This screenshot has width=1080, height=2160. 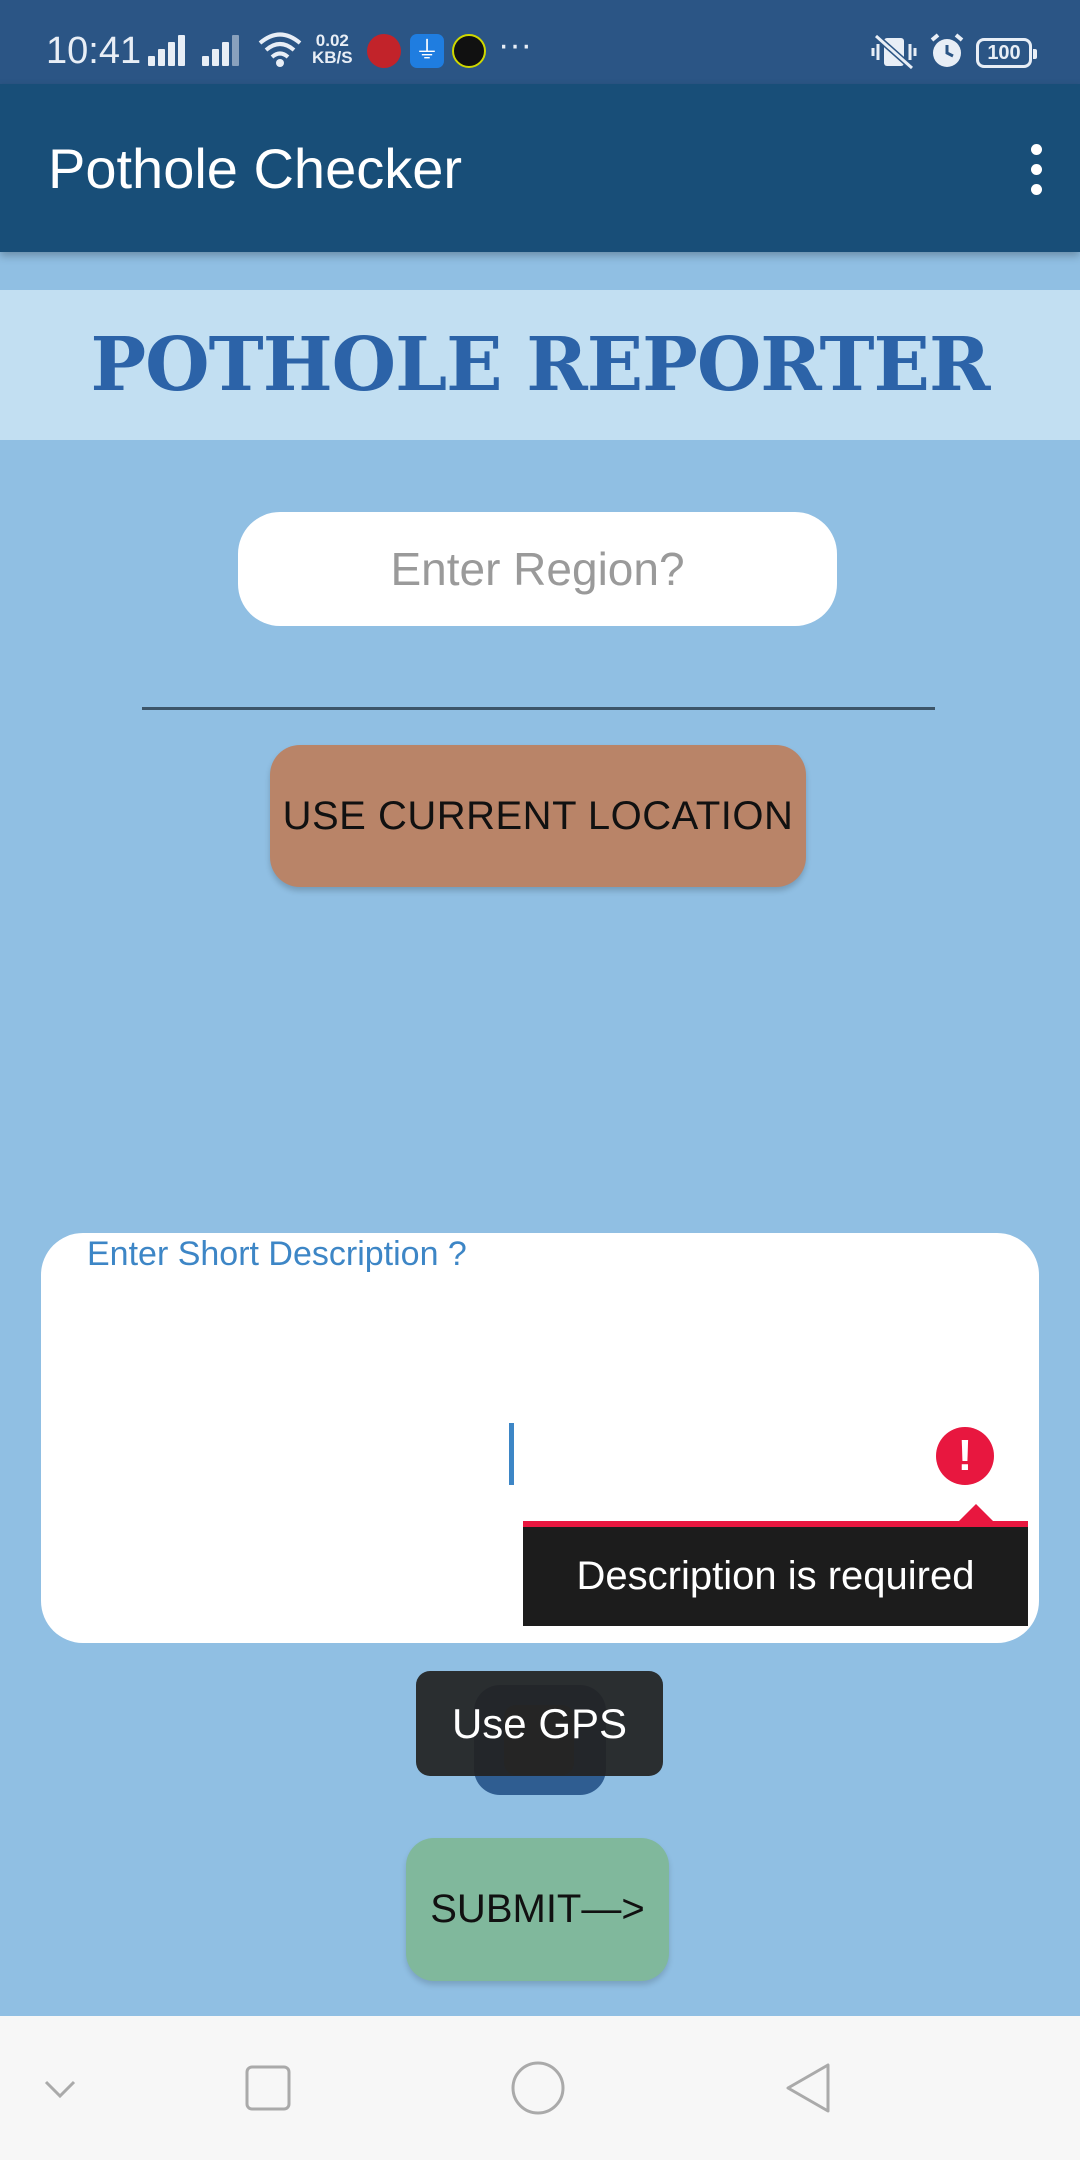 What do you see at coordinates (277, 1254) in the screenshot?
I see `description-label: Enter Short Description ?` at bounding box center [277, 1254].